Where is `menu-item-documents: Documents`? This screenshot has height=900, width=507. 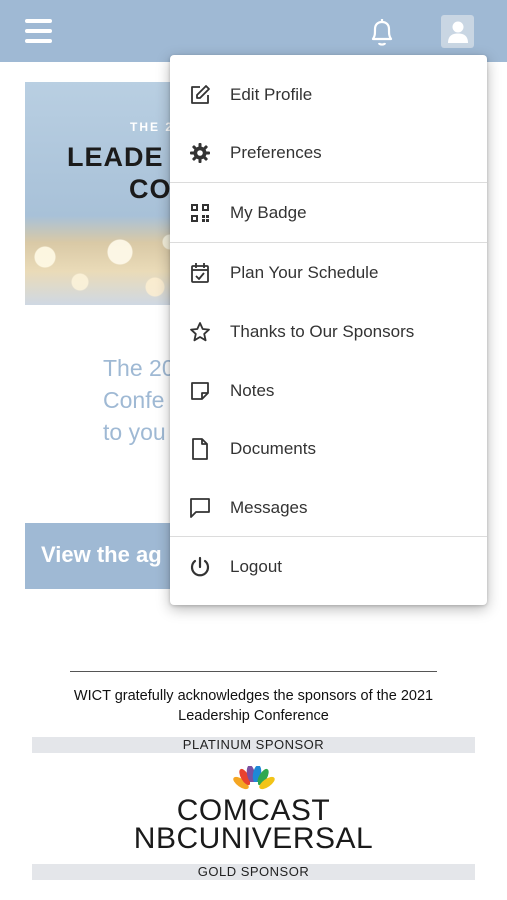 menu-item-documents: Documents is located at coordinates (328, 448).